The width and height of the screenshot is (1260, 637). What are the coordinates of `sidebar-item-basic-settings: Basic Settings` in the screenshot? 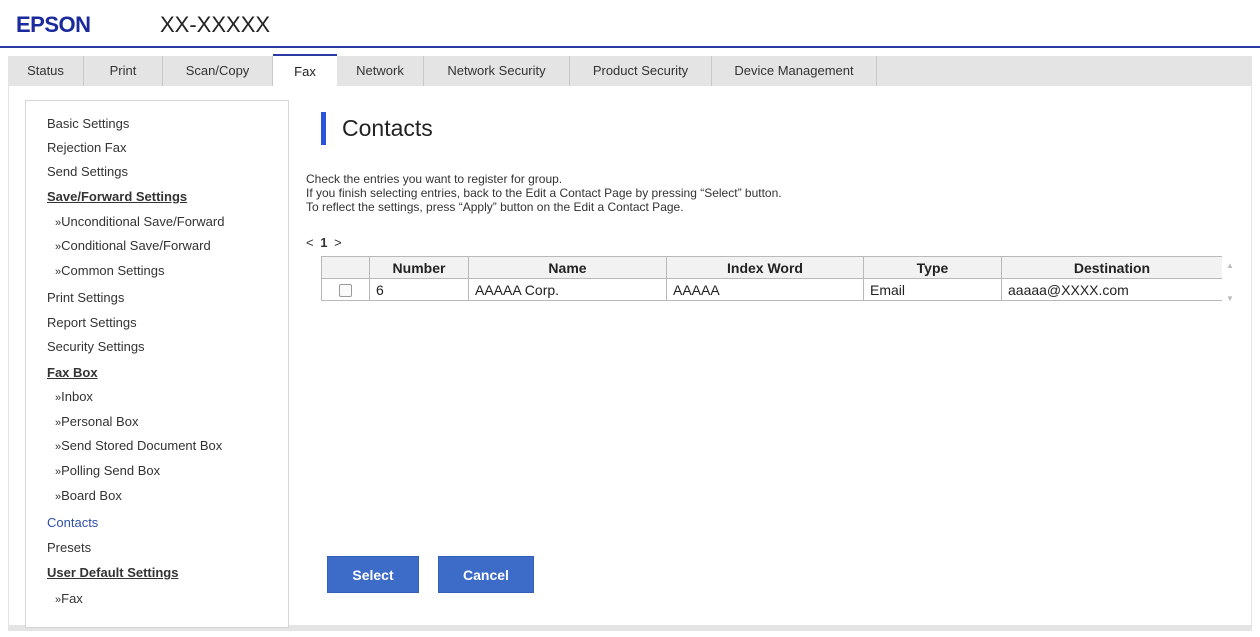 It's located at (88, 123).